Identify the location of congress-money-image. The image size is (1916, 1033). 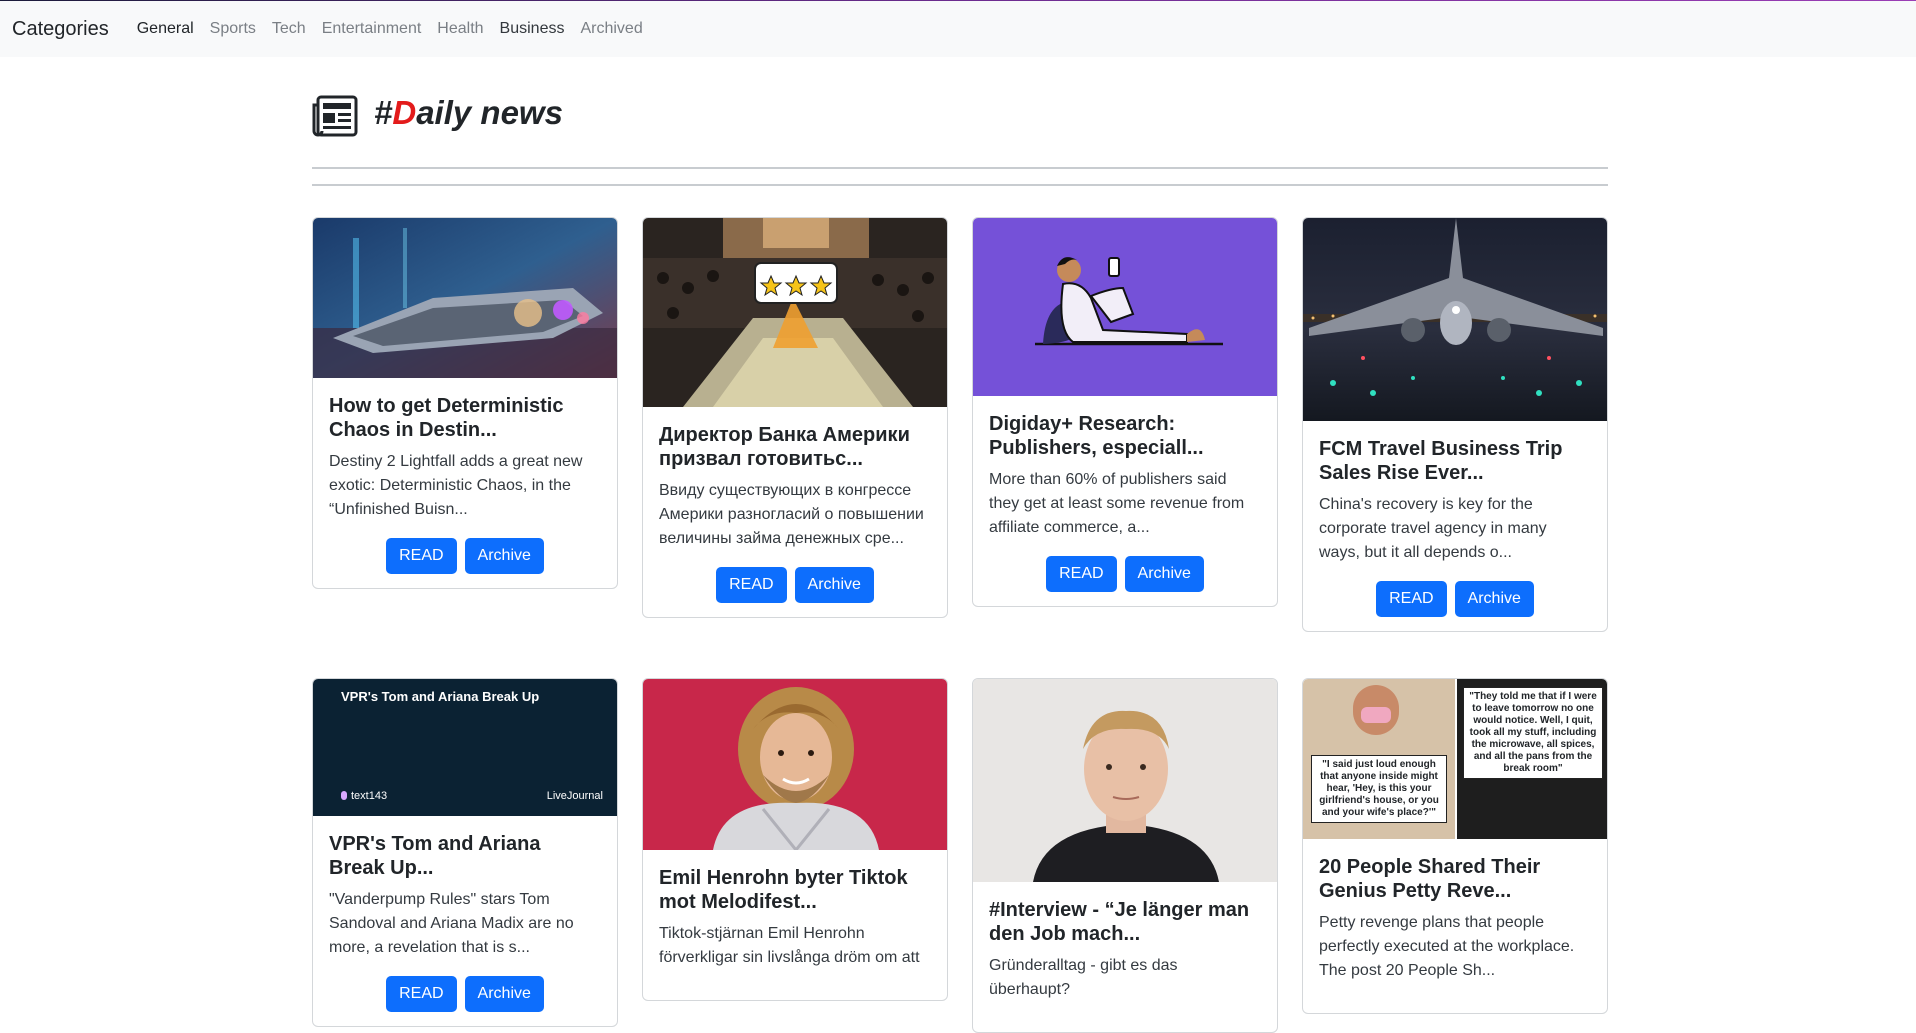
(795, 312).